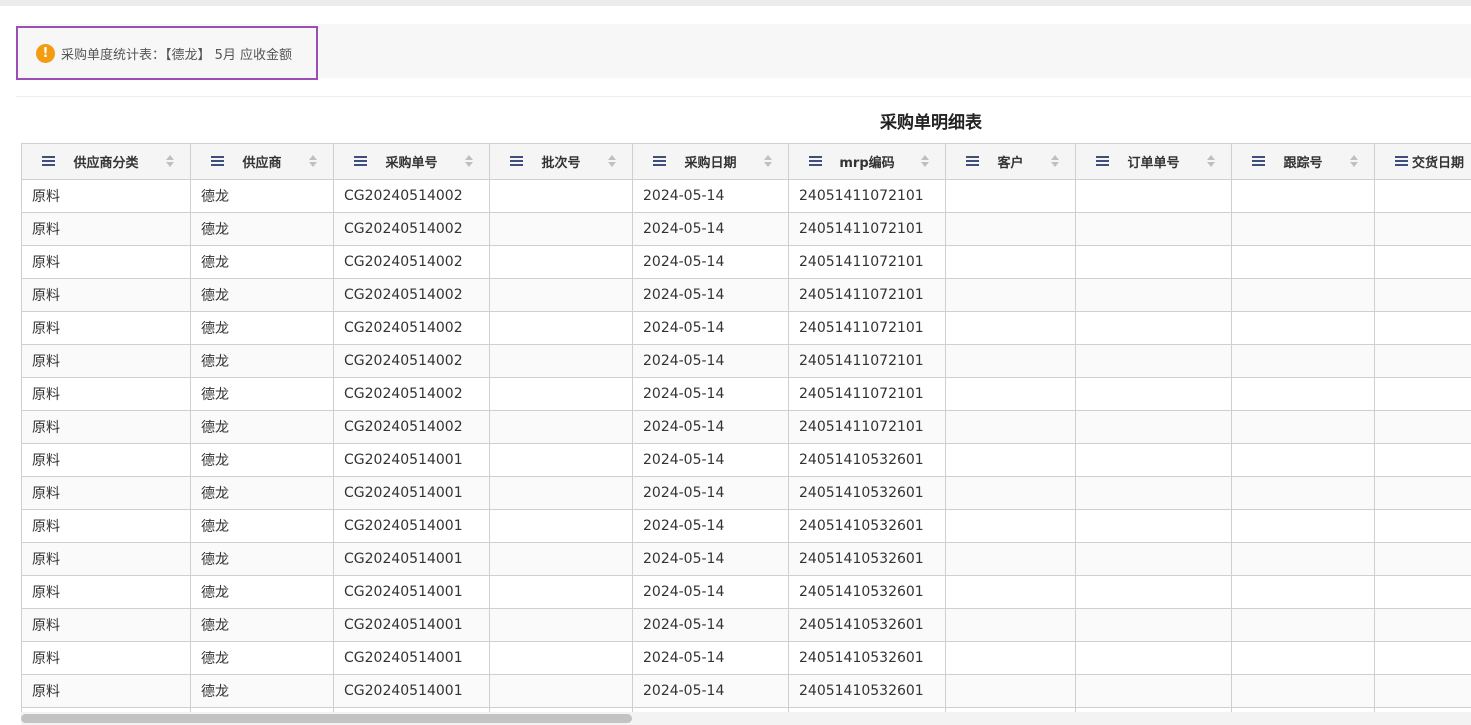  I want to click on column-header: 客户, so click(1010, 161).